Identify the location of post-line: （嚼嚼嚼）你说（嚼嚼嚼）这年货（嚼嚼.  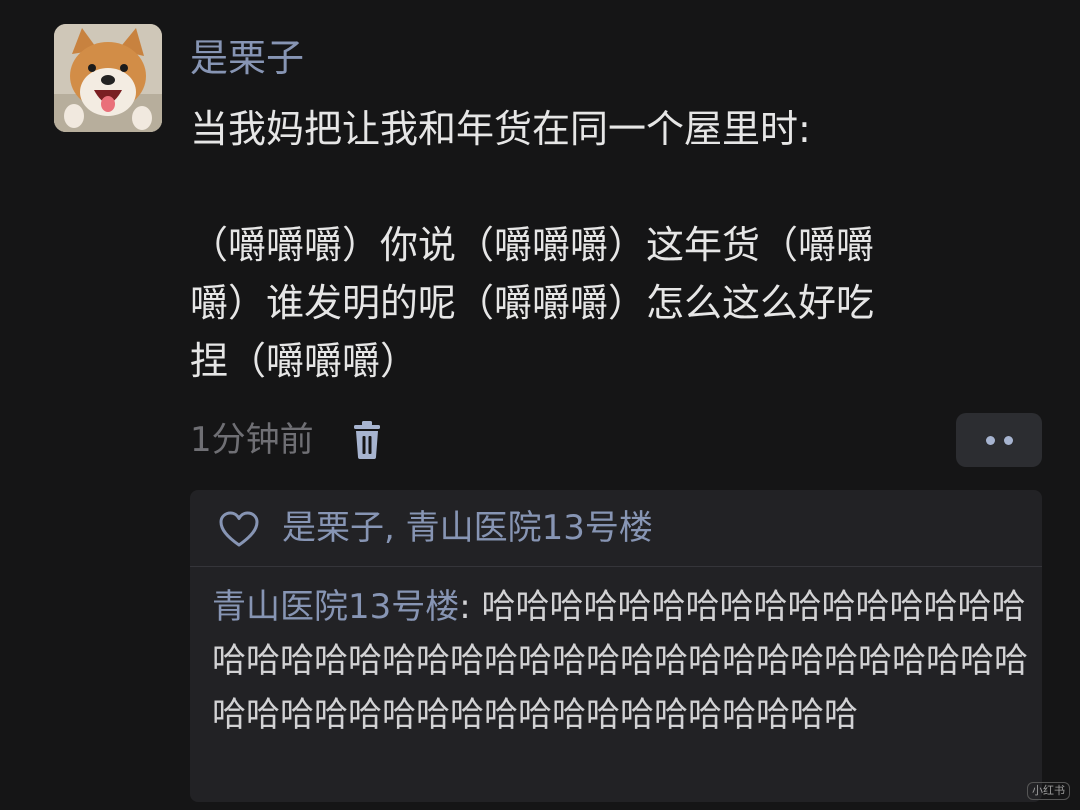
(532, 245).